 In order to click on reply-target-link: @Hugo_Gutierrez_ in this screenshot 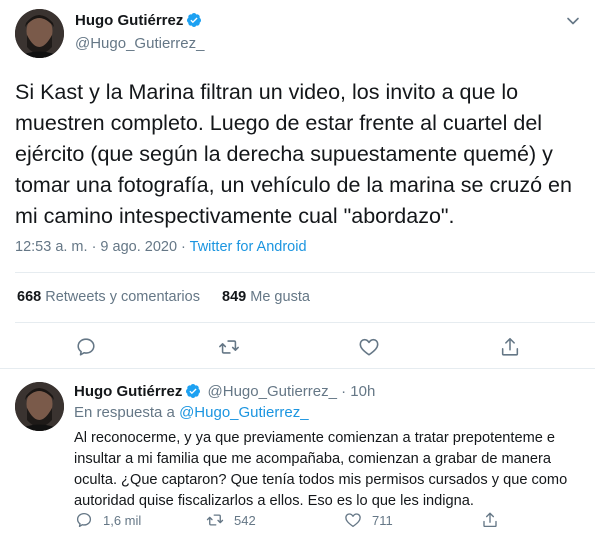, I will do `click(243, 412)`.